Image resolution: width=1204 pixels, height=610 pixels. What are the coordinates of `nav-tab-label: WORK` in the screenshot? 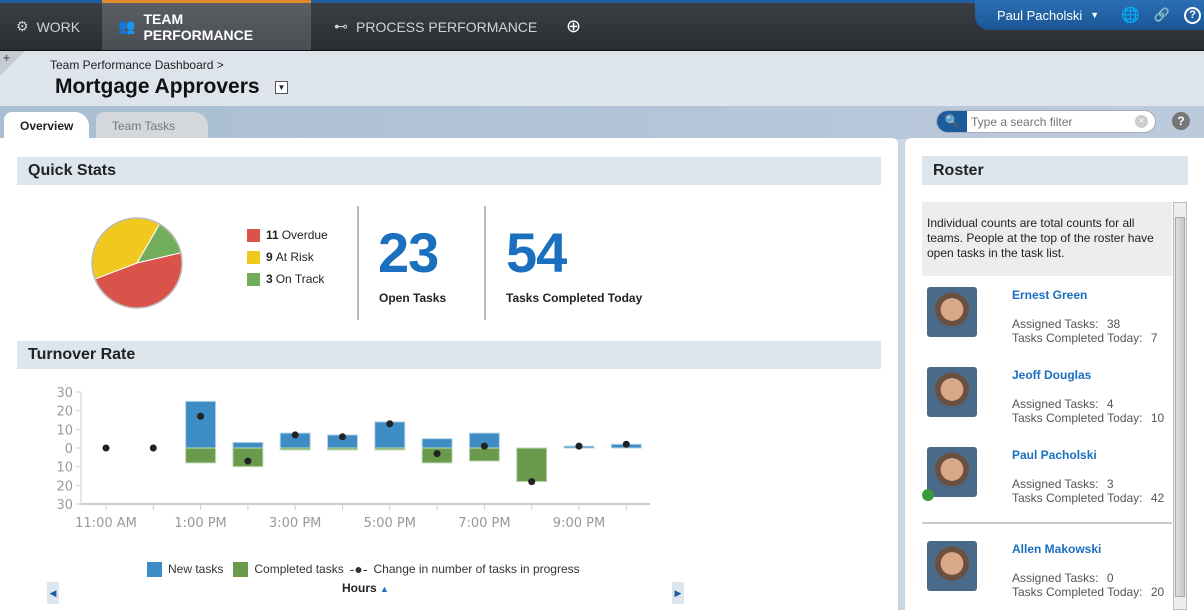 It's located at (58, 26).